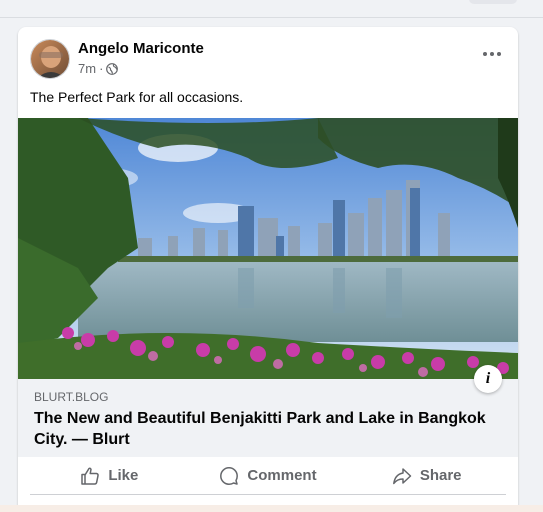  Describe the element at coordinates (123, 475) in the screenshot. I see `like-label: Like` at that location.